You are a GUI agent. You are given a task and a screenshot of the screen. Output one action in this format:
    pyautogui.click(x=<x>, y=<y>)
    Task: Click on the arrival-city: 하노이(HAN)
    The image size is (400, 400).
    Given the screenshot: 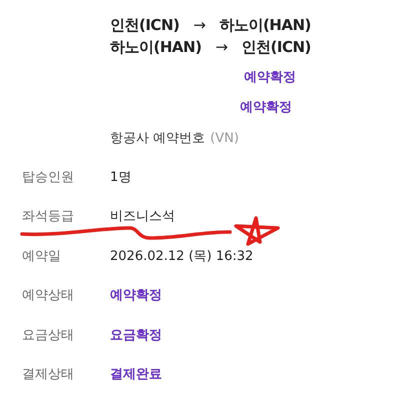 What is the action you would take?
    pyautogui.click(x=265, y=25)
    